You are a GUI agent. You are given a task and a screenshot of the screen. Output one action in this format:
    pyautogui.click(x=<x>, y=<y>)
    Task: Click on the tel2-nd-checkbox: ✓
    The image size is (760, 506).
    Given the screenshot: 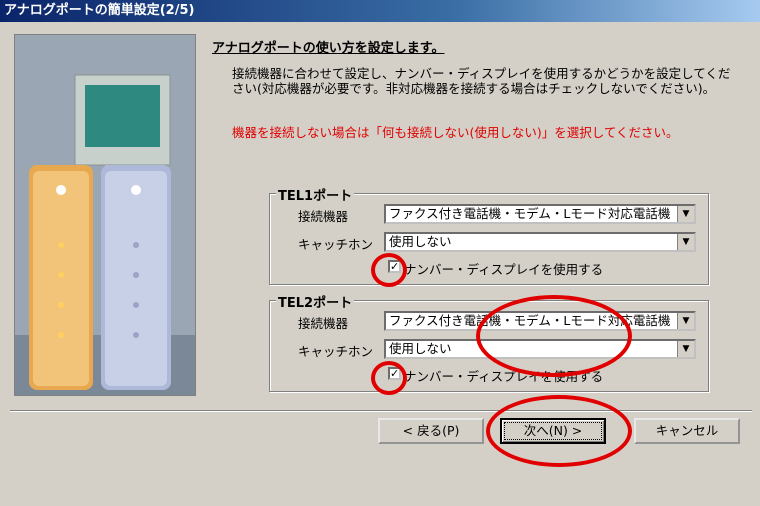 What is the action you would take?
    pyautogui.click(x=394, y=373)
    